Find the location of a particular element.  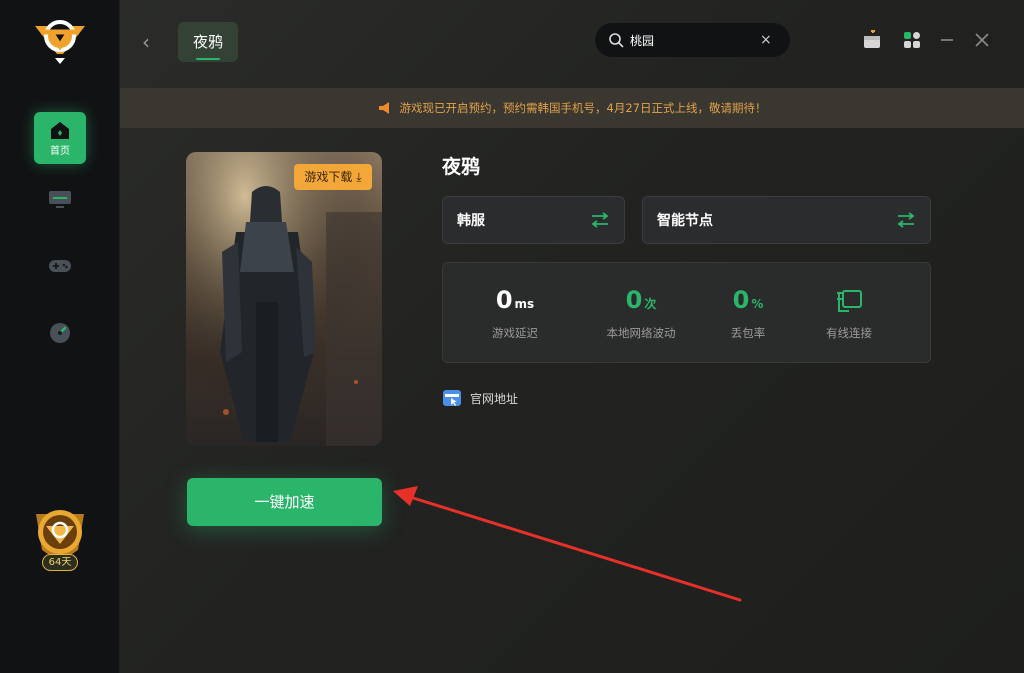

node-selector: 智能节点 is located at coordinates (786, 220).